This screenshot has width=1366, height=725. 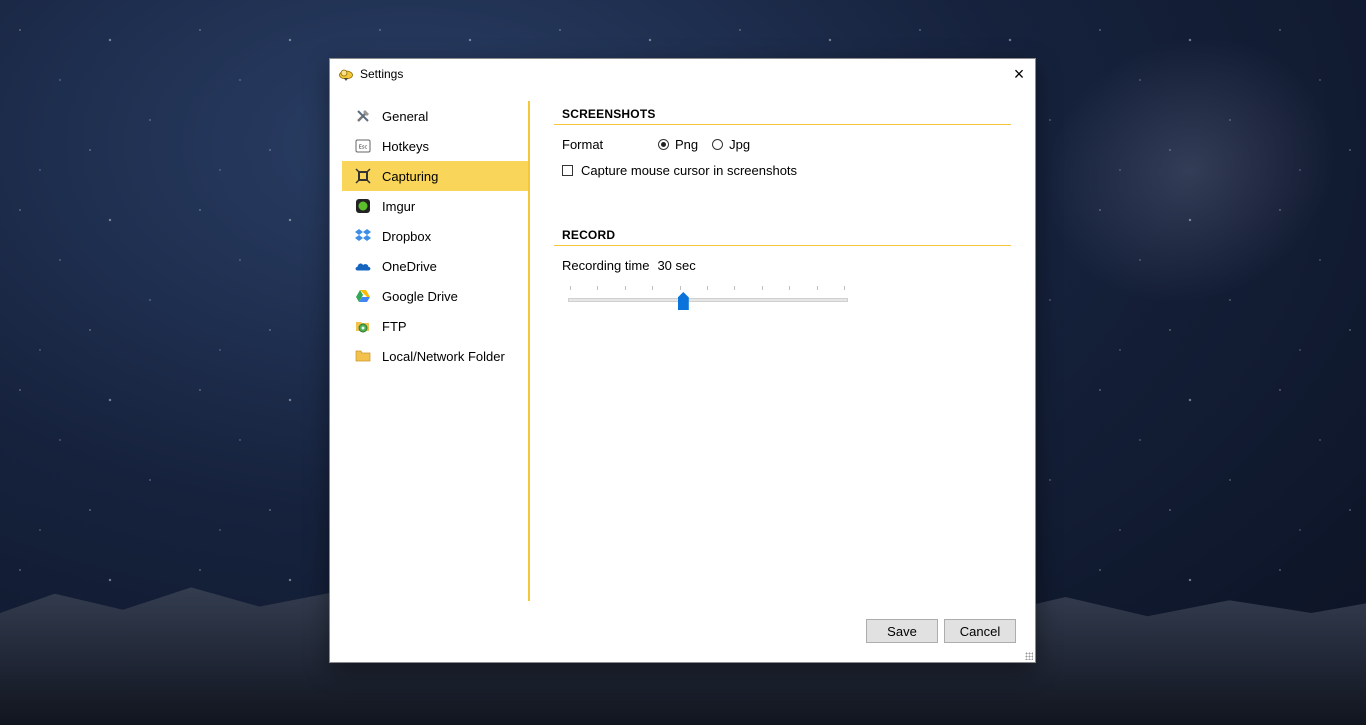 I want to click on sidebar-item-dropbox: Dropbox, so click(x=435, y=236).